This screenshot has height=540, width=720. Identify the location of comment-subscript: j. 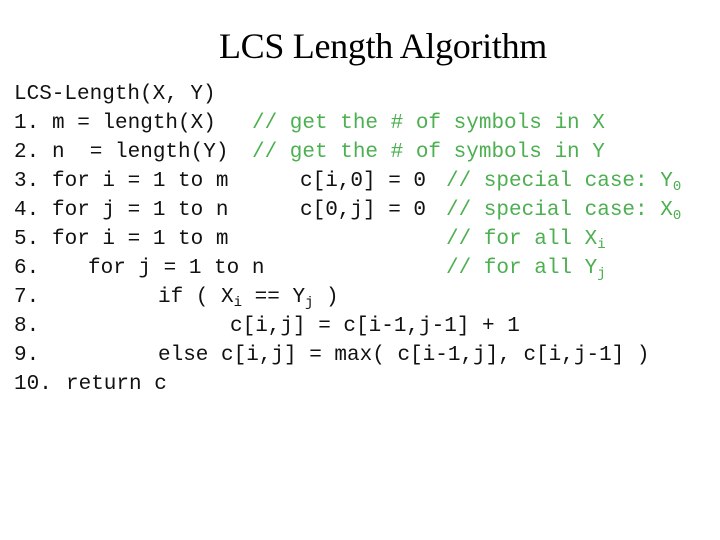
(601, 274).